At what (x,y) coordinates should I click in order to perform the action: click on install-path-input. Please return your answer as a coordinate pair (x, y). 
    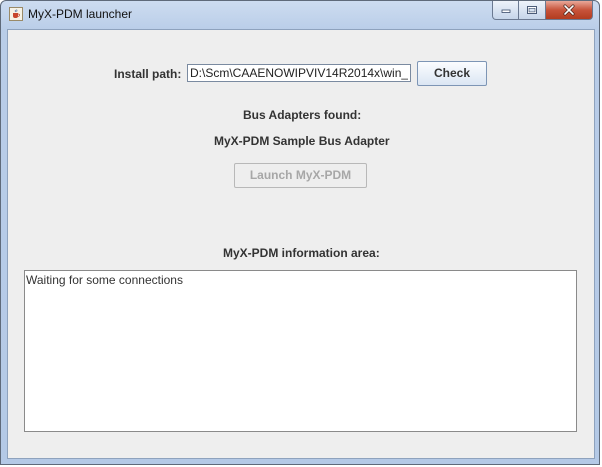
    Looking at the image, I should click on (299, 73).